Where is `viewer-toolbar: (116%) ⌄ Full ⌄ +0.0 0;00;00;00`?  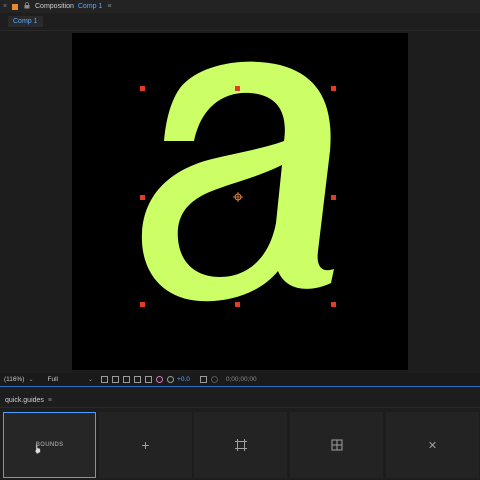
viewer-toolbar: (116%) ⌄ Full ⌄ +0.0 0;00;00;00 is located at coordinates (240, 380).